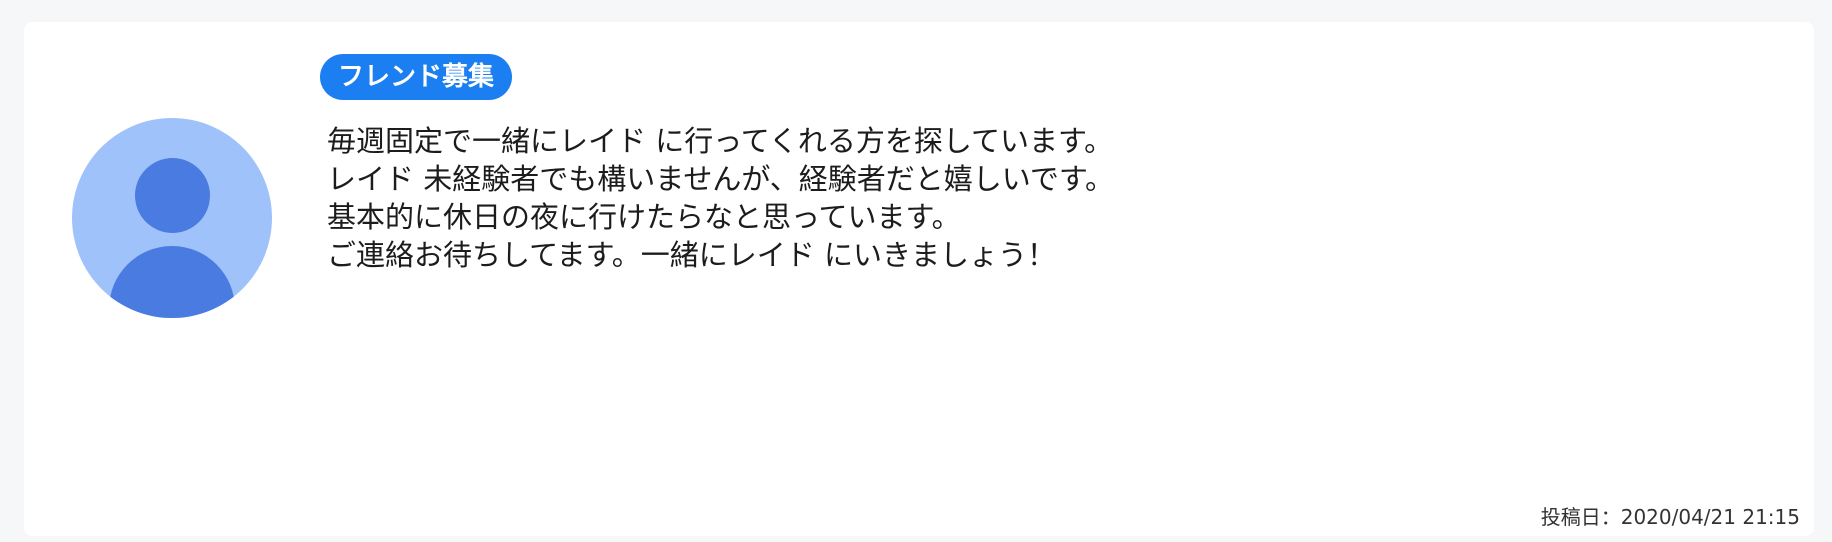 This screenshot has height=542, width=1832. I want to click on message-line: レイド 未経験者でも構いませんが、経験者だと嬉しいです。, so click(720, 179).